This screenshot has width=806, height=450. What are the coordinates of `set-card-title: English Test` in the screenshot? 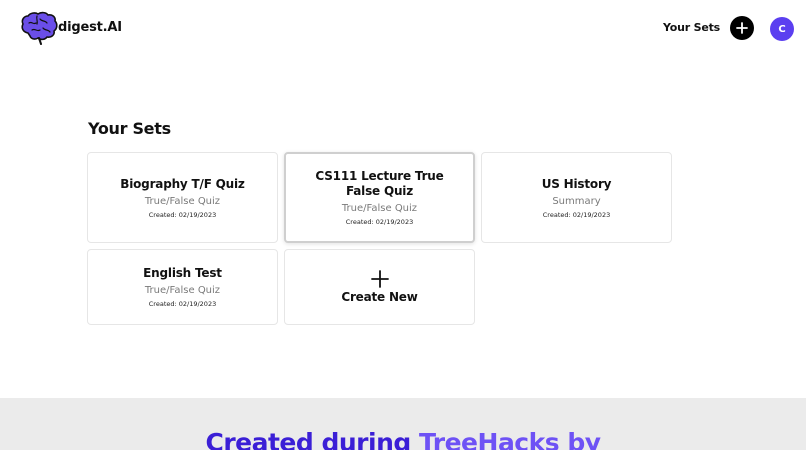 It's located at (182, 273).